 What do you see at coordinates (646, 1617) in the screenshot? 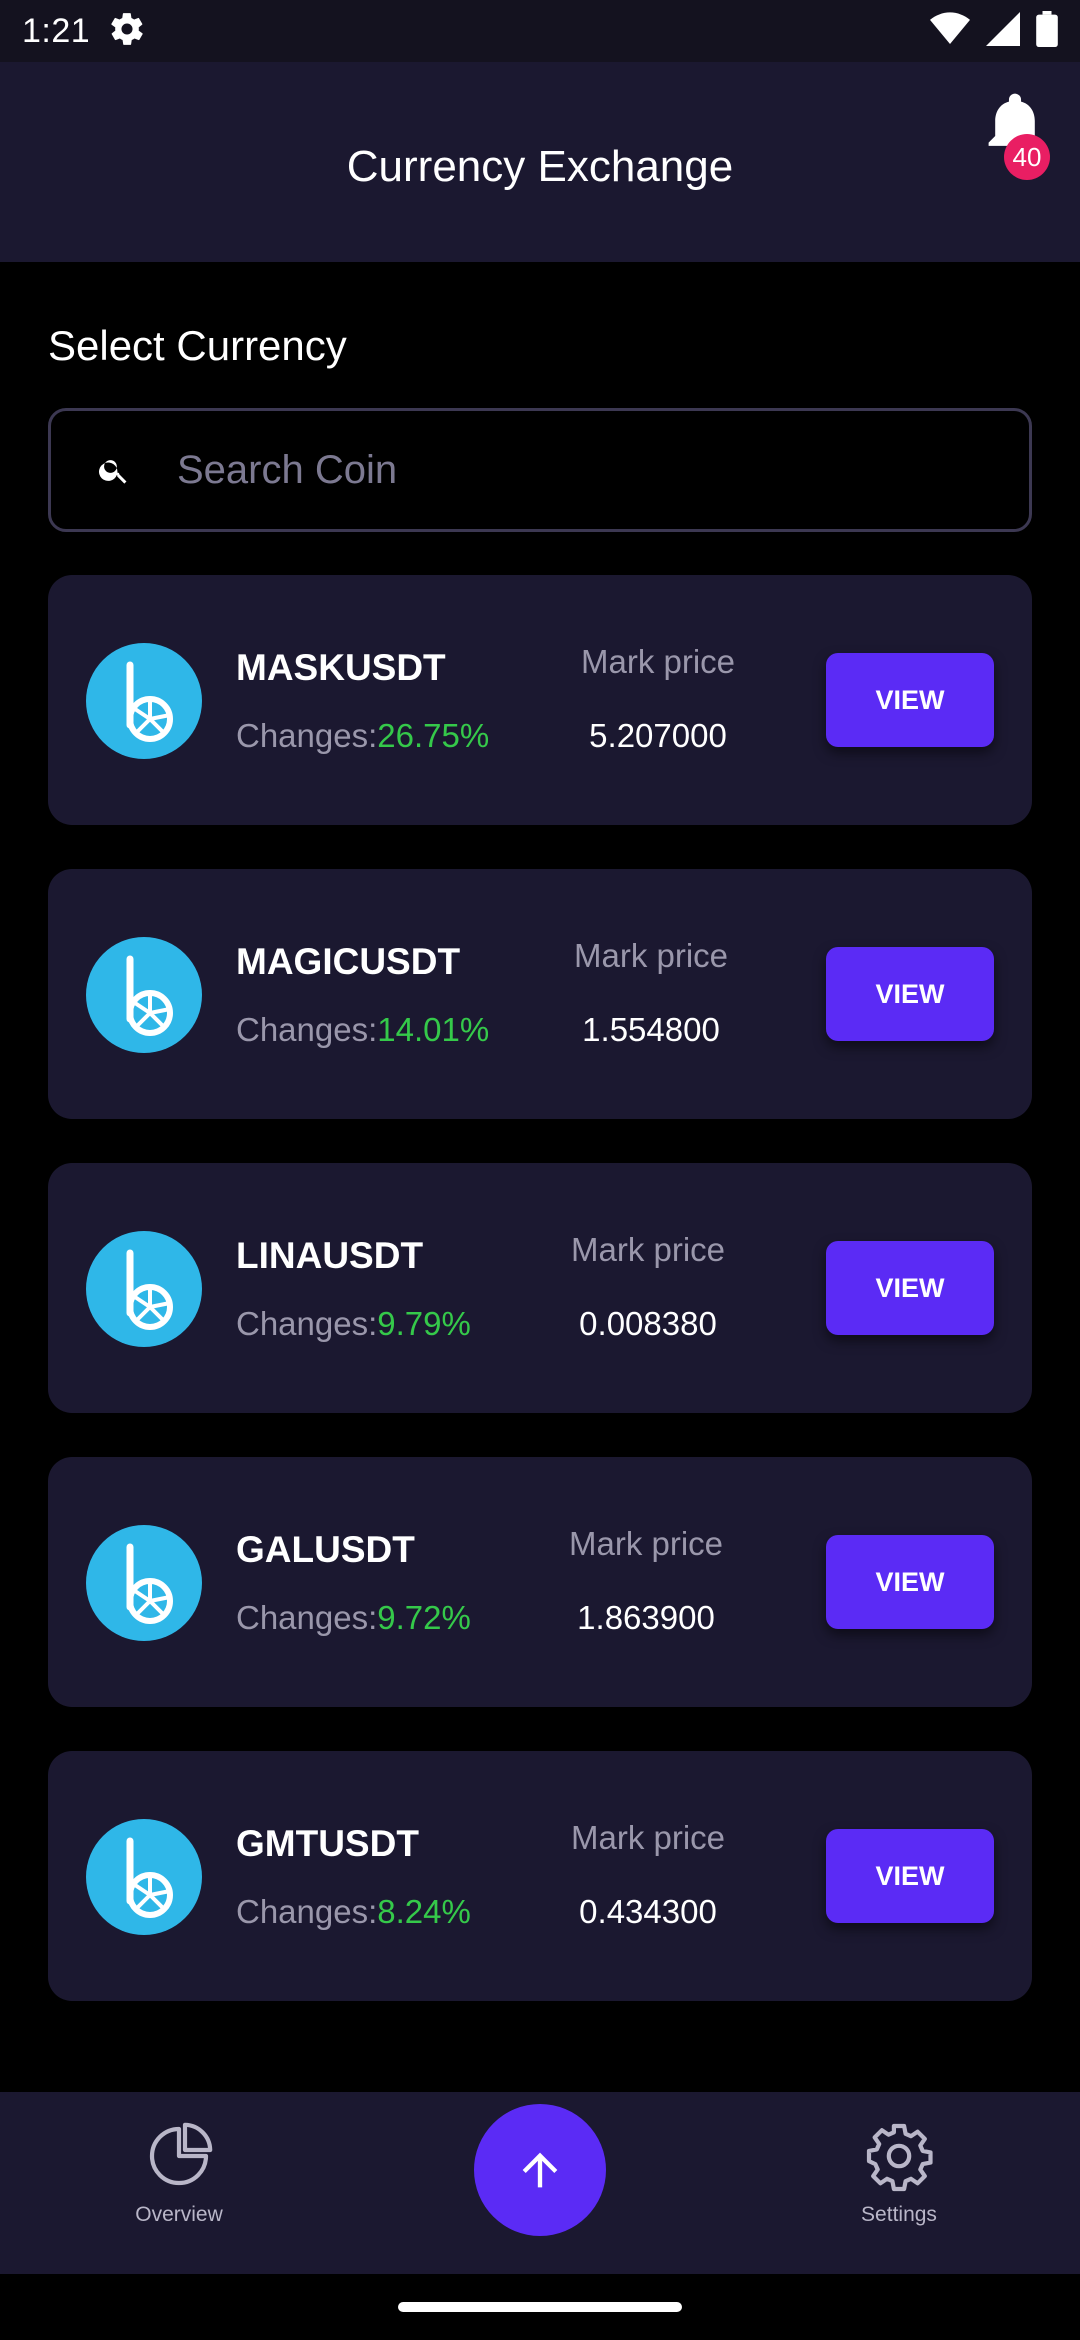
I see `mark-price-value: 1.863900` at bounding box center [646, 1617].